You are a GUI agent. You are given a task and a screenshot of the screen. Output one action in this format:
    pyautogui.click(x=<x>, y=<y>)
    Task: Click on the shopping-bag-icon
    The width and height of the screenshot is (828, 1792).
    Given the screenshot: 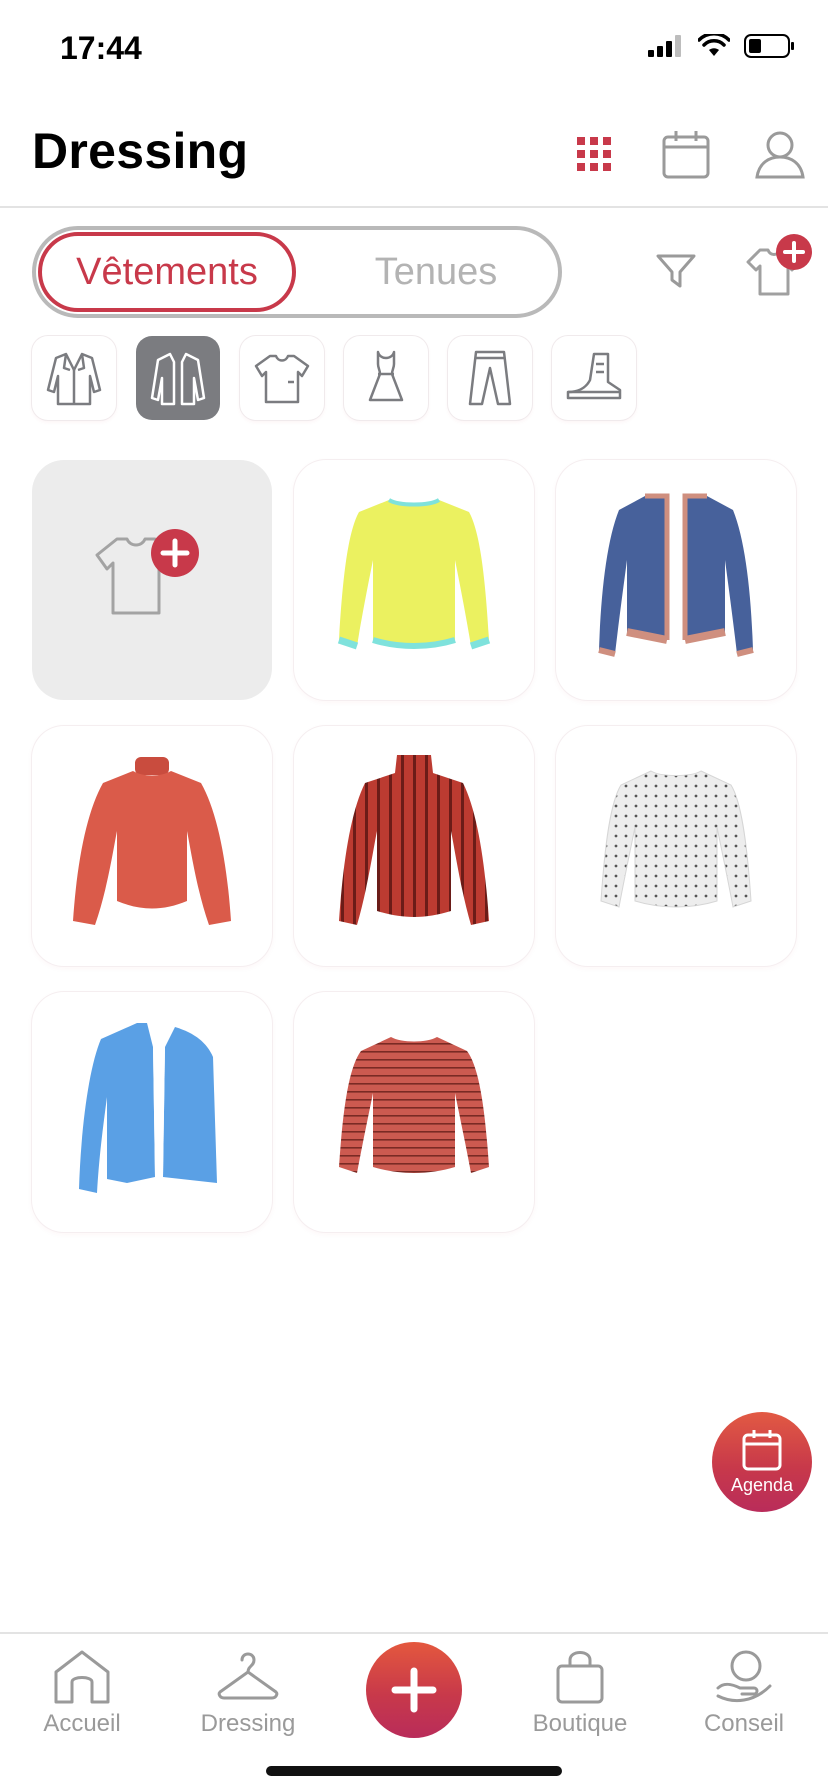 What is the action you would take?
    pyautogui.click(x=580, y=1677)
    